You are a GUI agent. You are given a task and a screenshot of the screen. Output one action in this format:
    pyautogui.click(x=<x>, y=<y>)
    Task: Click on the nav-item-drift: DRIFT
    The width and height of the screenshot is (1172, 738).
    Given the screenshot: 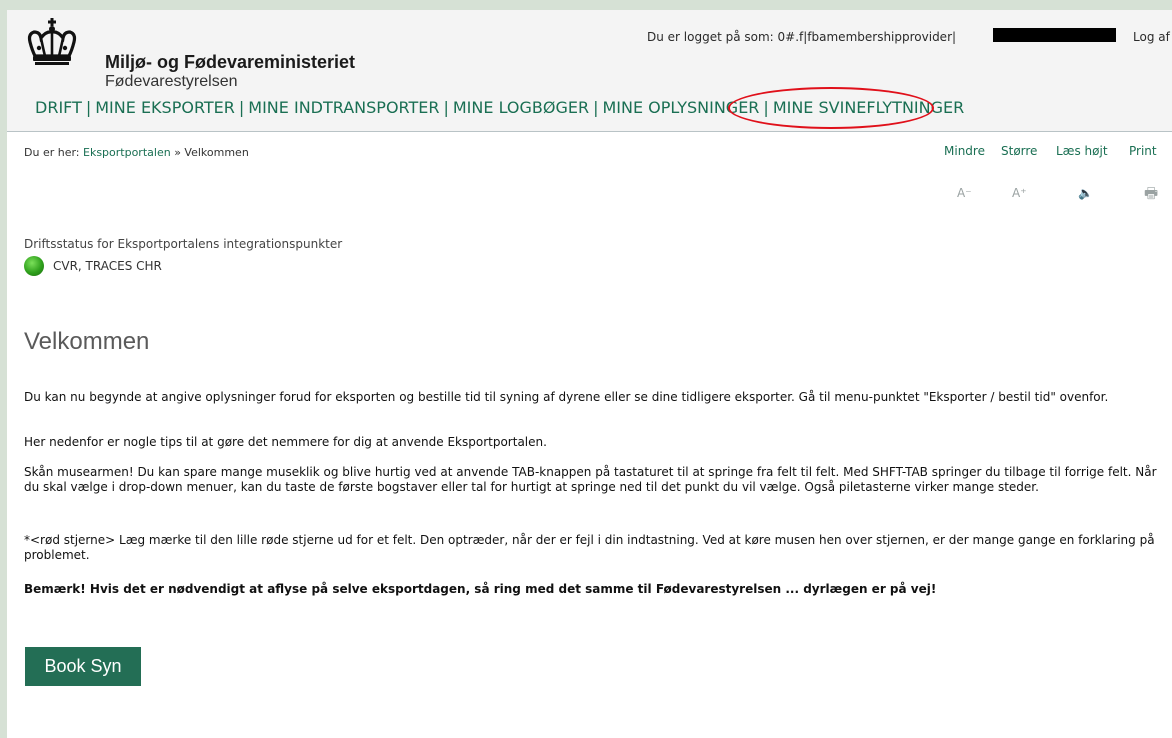 What is the action you would take?
    pyautogui.click(x=58, y=107)
    